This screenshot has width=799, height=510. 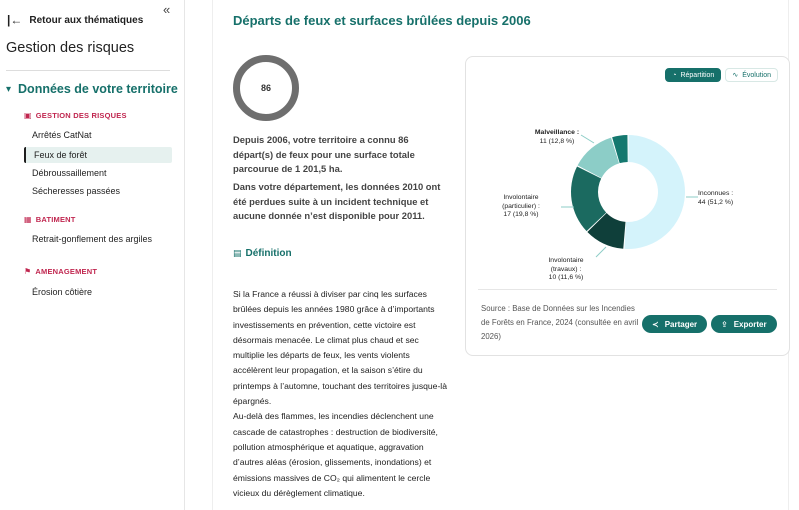 What do you see at coordinates (55, 219) in the screenshot?
I see `category-label: BATIMENT` at bounding box center [55, 219].